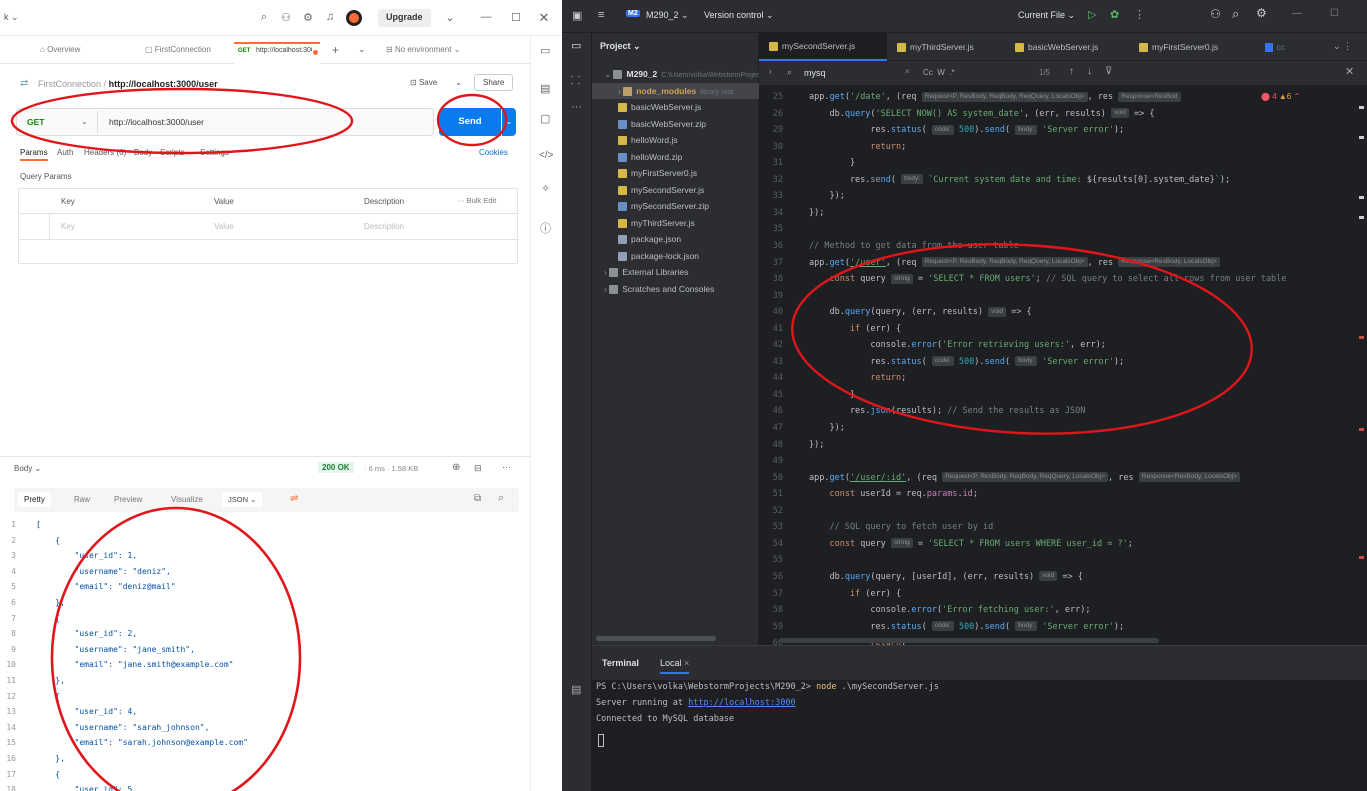 This screenshot has height=791, width=1367. What do you see at coordinates (472, 120) in the screenshot?
I see `annotation-ellipse-send` at bounding box center [472, 120].